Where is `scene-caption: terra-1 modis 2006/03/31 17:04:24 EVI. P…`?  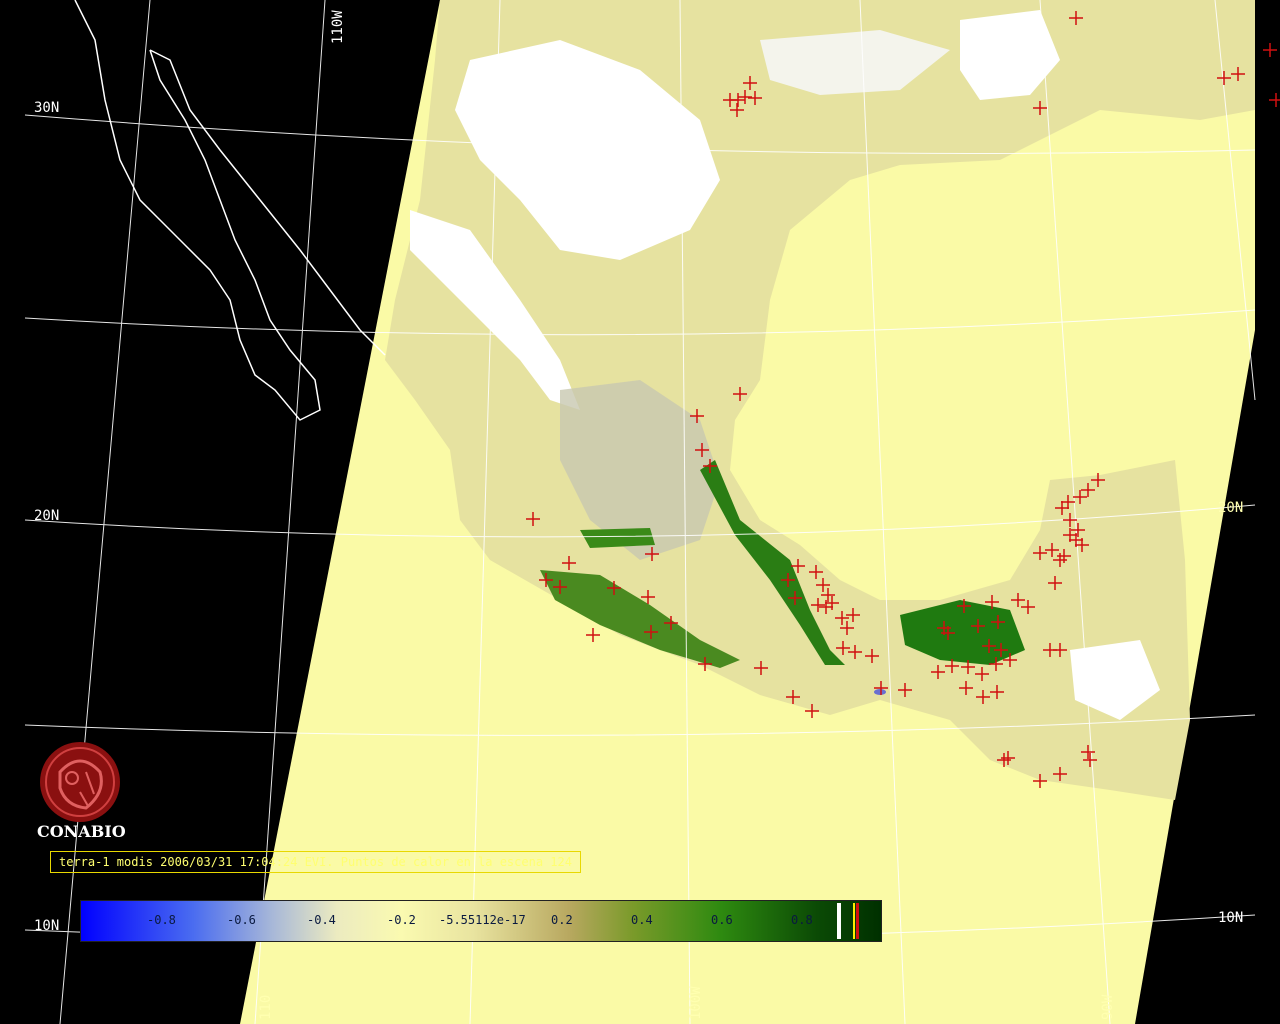 scene-caption: terra-1 modis 2006/03/31 17:04:24 EVI. P… is located at coordinates (315, 862).